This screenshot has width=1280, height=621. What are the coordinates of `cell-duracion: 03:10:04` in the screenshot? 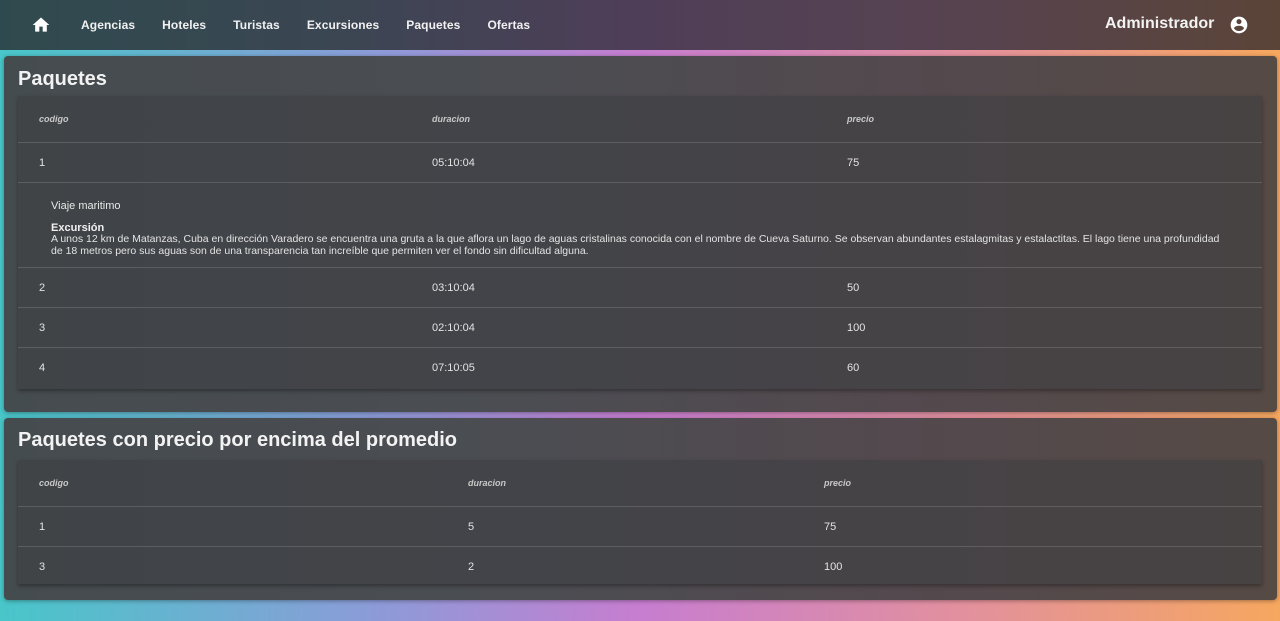 It's located at (453, 288).